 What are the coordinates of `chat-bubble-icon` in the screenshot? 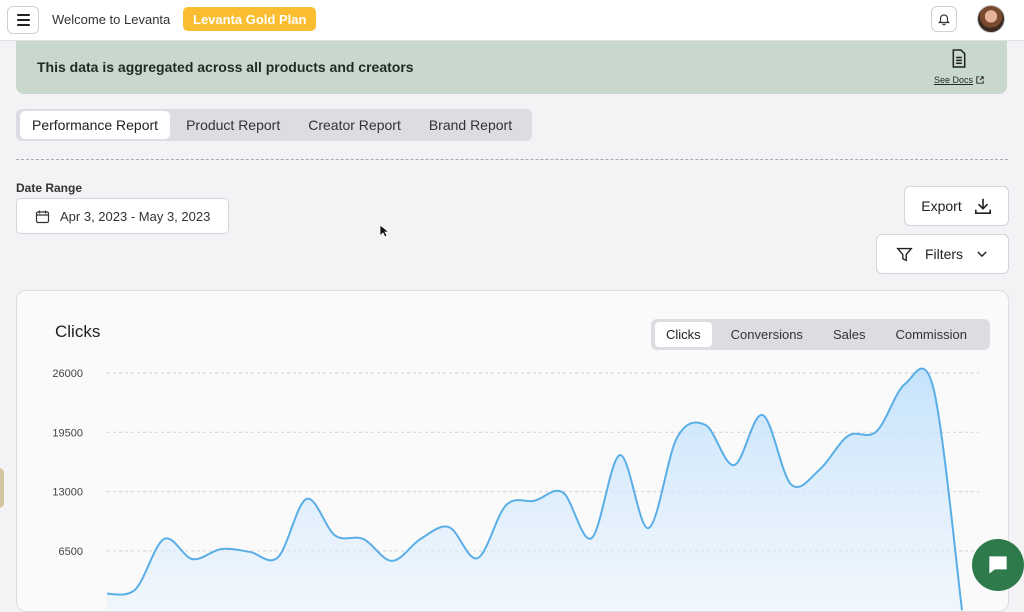 It's located at (998, 565).